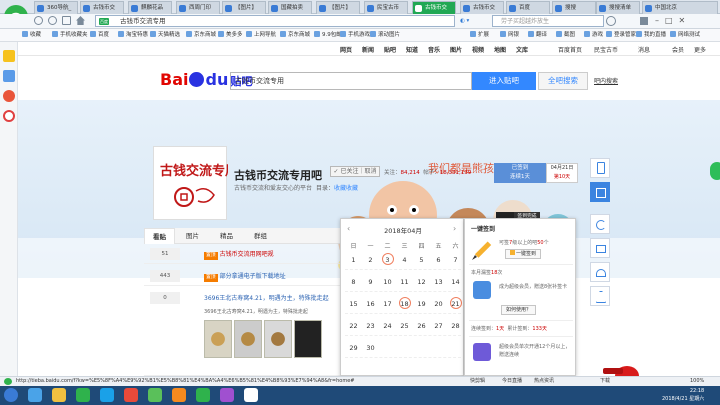  I want to click on mobile-icon, so click(600, 168).